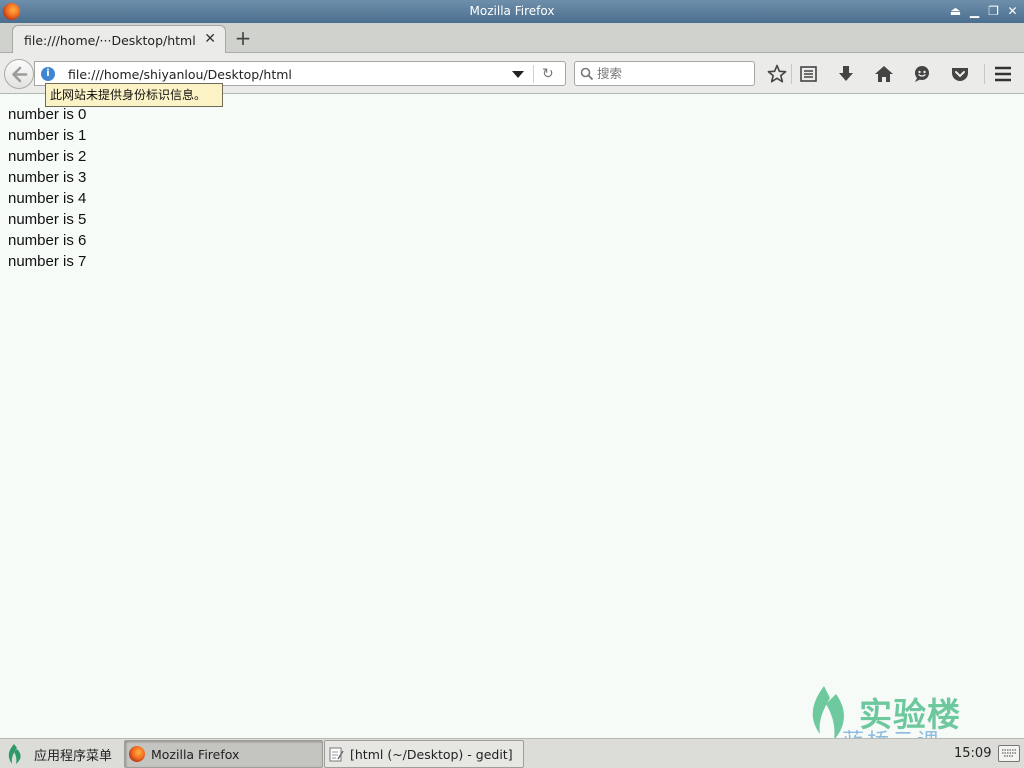 This screenshot has height=768, width=1024. I want to click on back-arrow-icon, so click(20, 74).